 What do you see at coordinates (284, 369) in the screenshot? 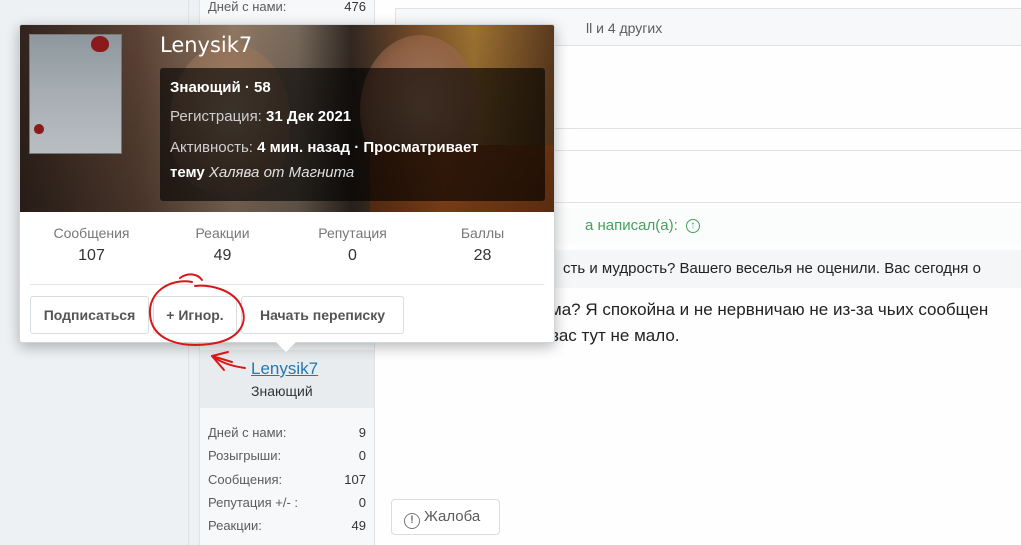
I see `author-username-link: Lenysik7` at bounding box center [284, 369].